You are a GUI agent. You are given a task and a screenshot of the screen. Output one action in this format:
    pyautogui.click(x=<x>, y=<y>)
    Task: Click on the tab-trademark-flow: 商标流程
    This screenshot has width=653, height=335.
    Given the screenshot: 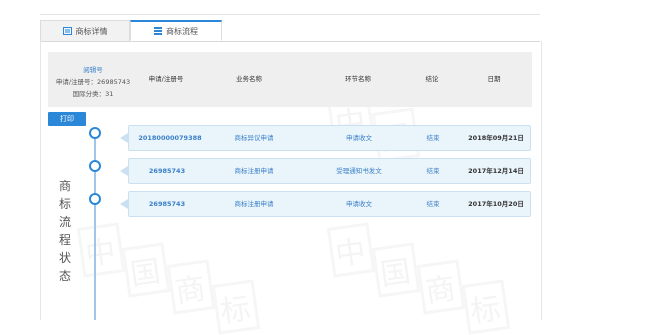 What is the action you would take?
    pyautogui.click(x=176, y=30)
    